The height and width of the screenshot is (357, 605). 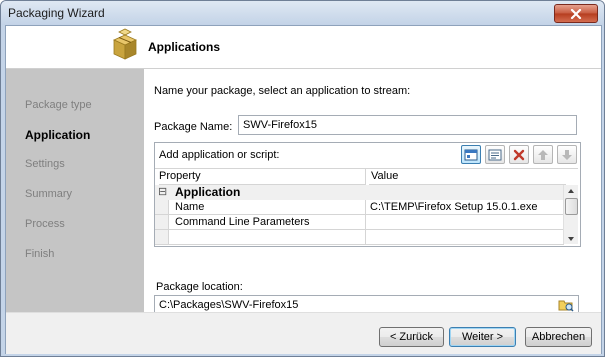 I want to click on add-application-label: Add application or script:, so click(x=219, y=155).